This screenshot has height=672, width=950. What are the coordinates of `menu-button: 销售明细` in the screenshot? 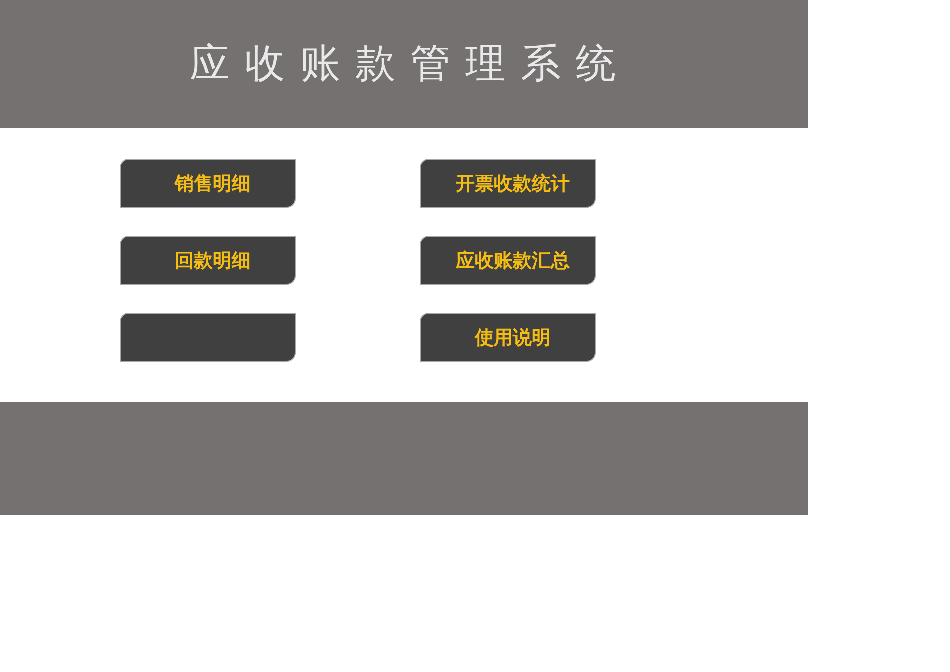 It's located at (208, 183).